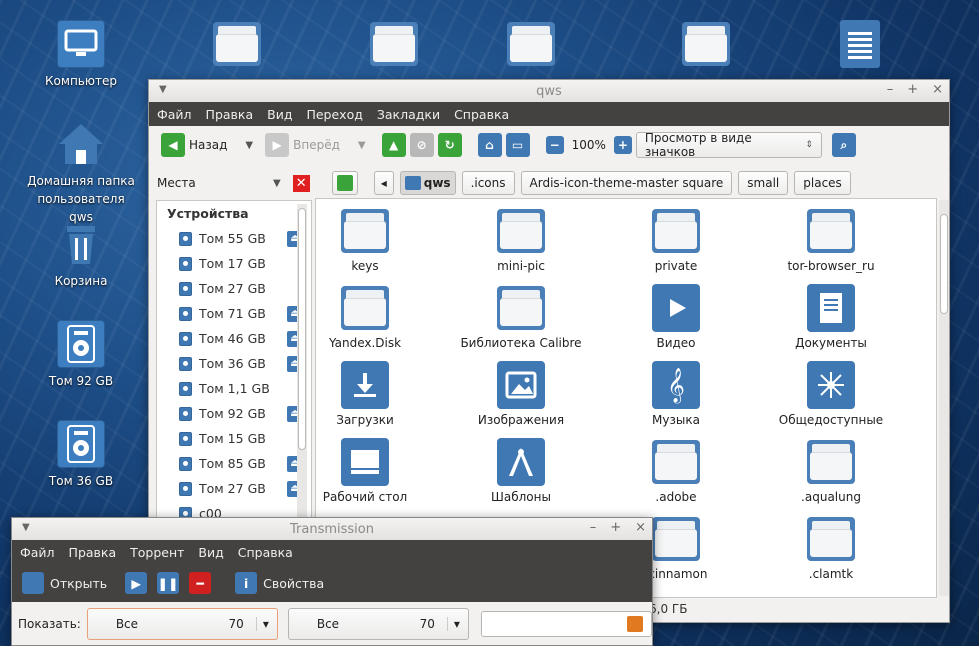  What do you see at coordinates (234, 413) in the screenshot?
I see `sidebar-item-device: Том 92 GB ⏏` at bounding box center [234, 413].